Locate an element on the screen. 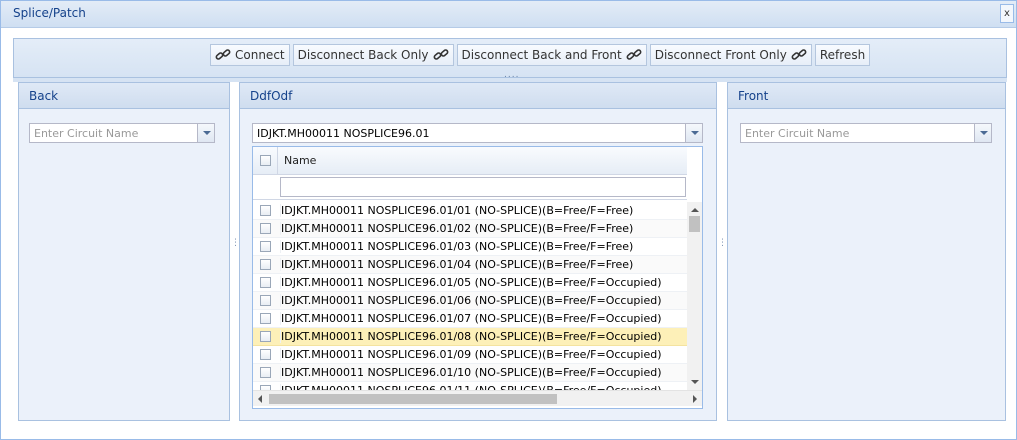  connect-button-label: Connect is located at coordinates (260, 55).